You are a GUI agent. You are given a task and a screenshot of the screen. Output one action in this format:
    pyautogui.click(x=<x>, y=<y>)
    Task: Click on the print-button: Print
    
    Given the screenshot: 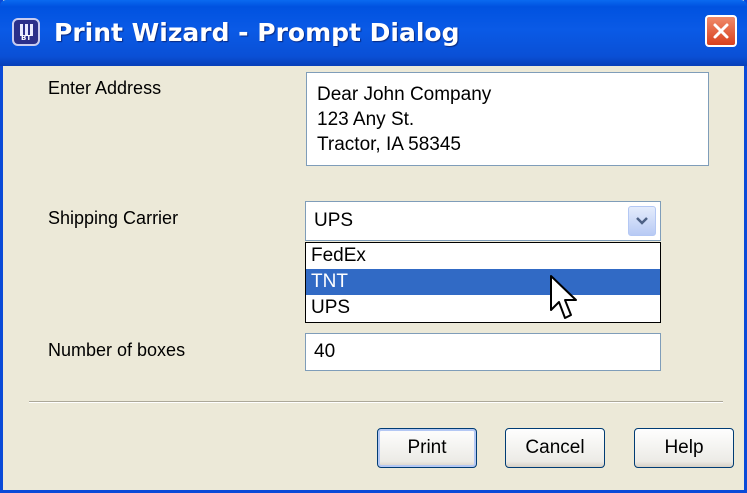 What is the action you would take?
    pyautogui.click(x=427, y=448)
    